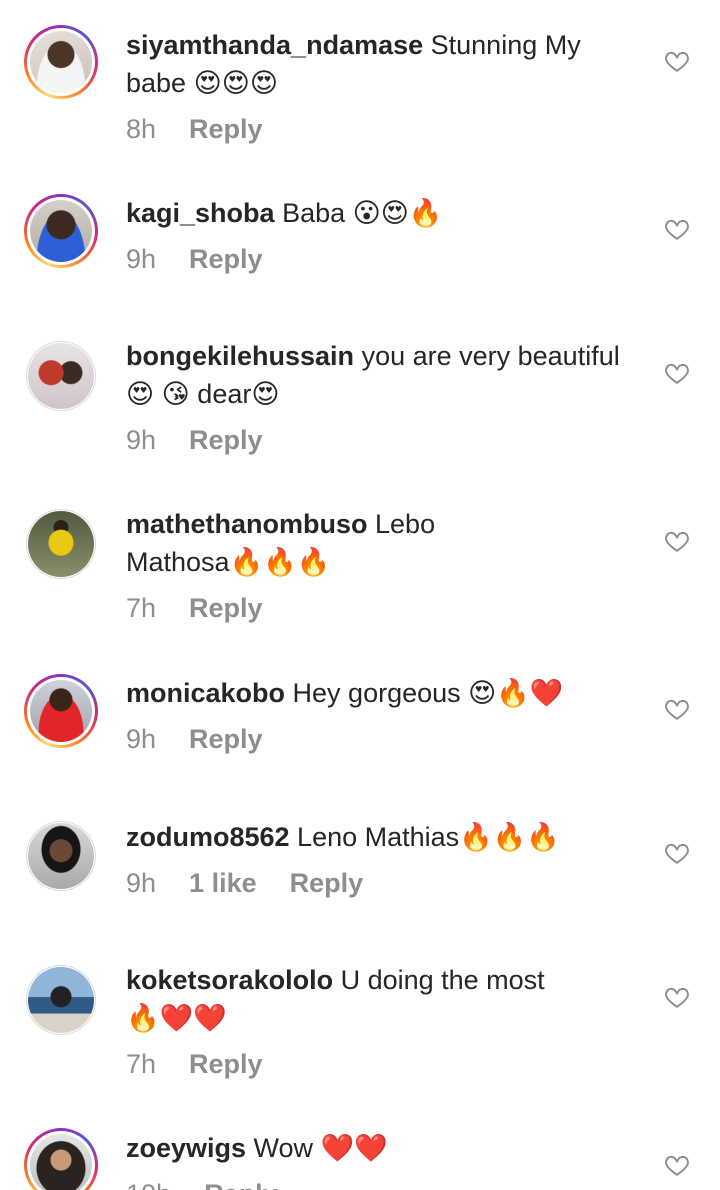 Image resolution: width=720 pixels, height=1190 pixels. What do you see at coordinates (208, 837) in the screenshot?
I see `comment-username: zodumo8562` at bounding box center [208, 837].